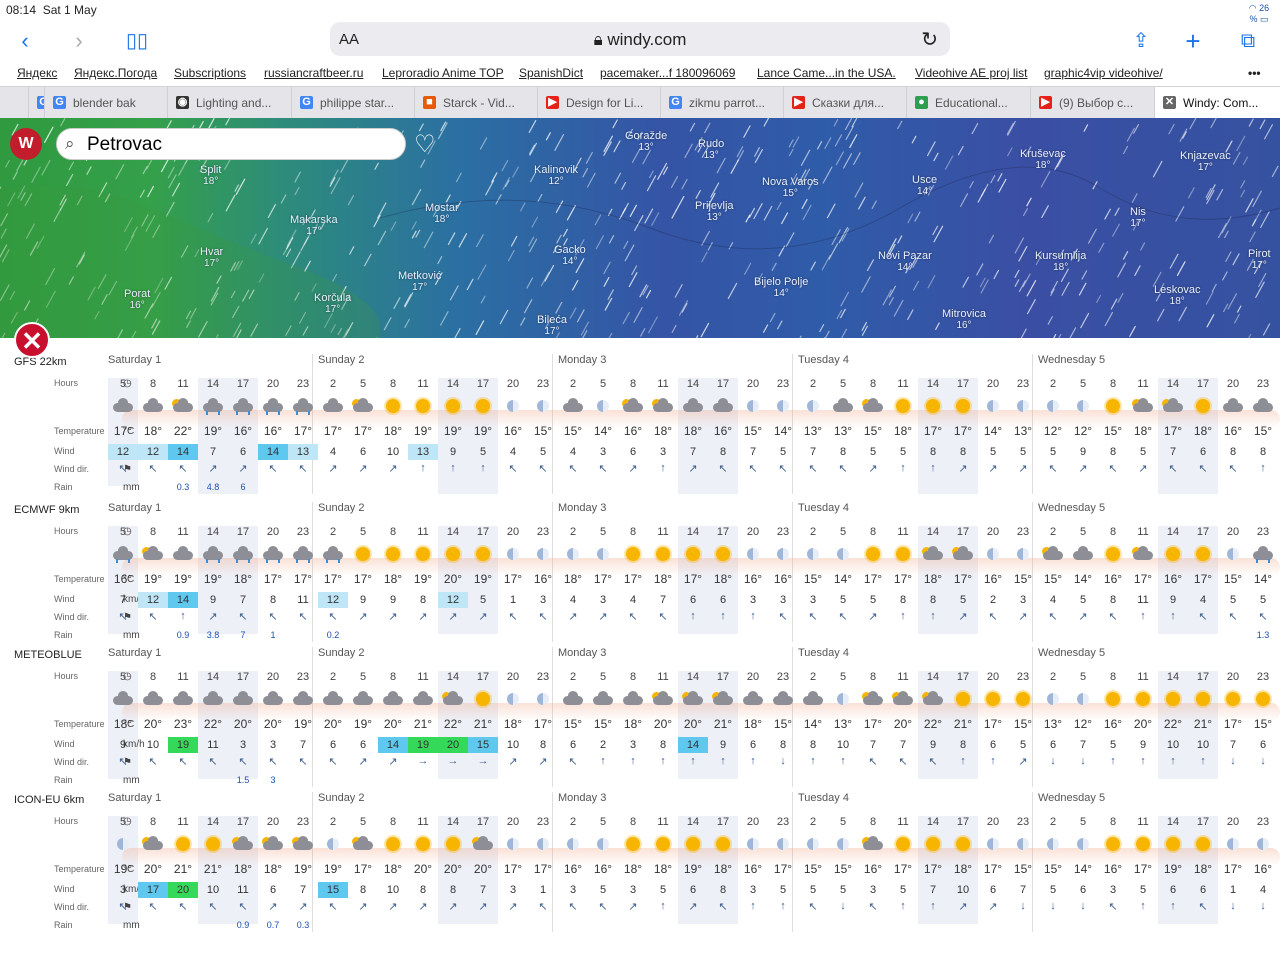  What do you see at coordinates (781, 288) in the screenshot?
I see `city-label: Bijelo Polje 14°` at bounding box center [781, 288].